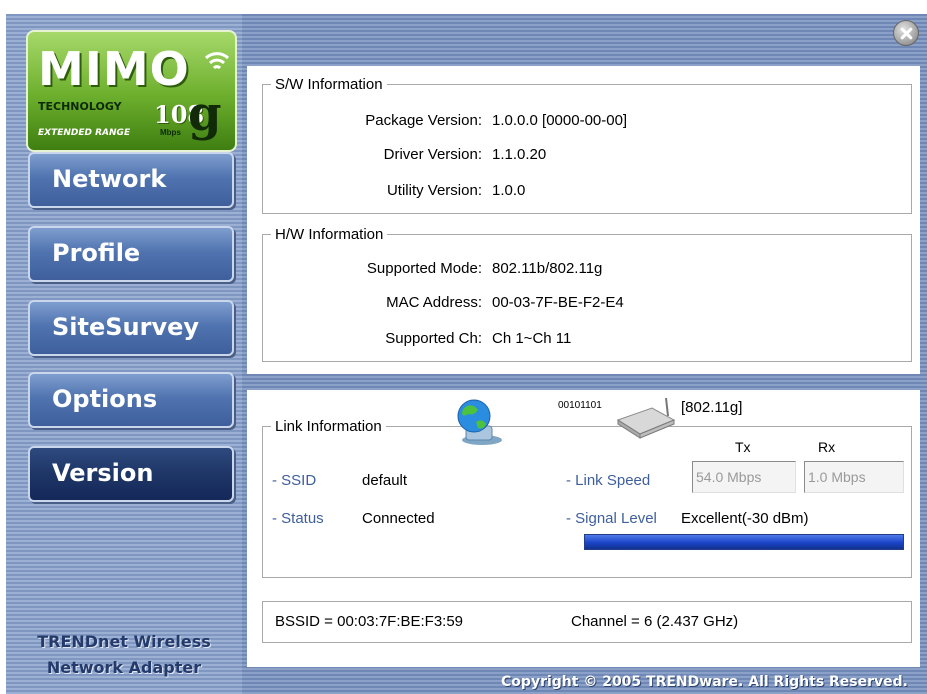  I want to click on nav-sitesurvey-button: SiteSurvey, so click(131, 328).